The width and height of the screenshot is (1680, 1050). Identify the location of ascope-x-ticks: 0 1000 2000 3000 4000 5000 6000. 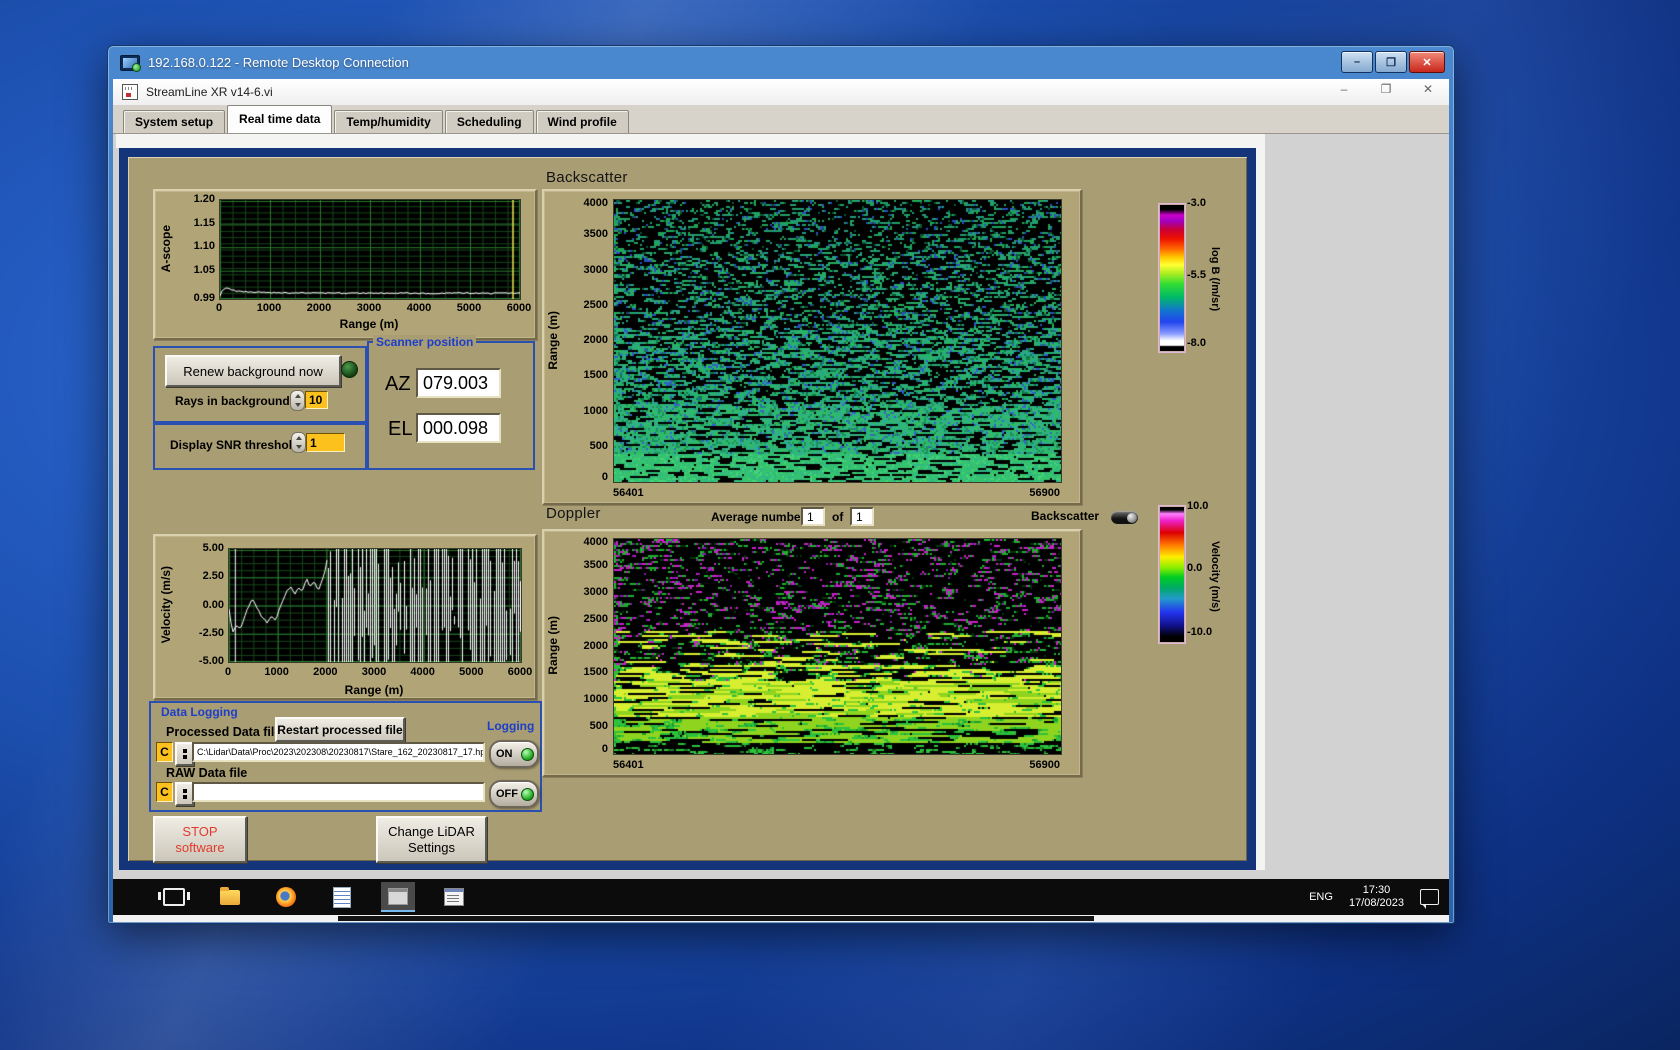
(373, 308).